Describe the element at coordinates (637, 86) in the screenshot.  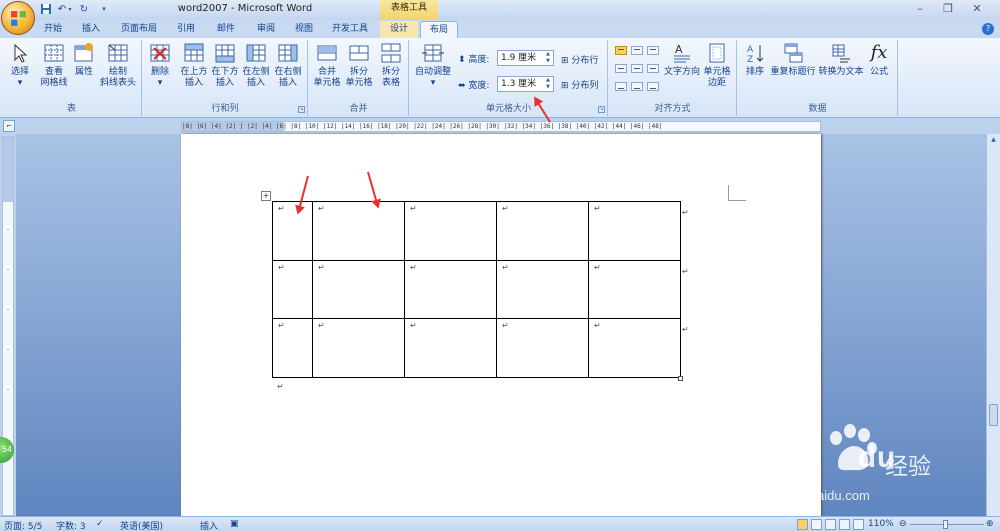
I see `align-bottom-center-icon` at that location.